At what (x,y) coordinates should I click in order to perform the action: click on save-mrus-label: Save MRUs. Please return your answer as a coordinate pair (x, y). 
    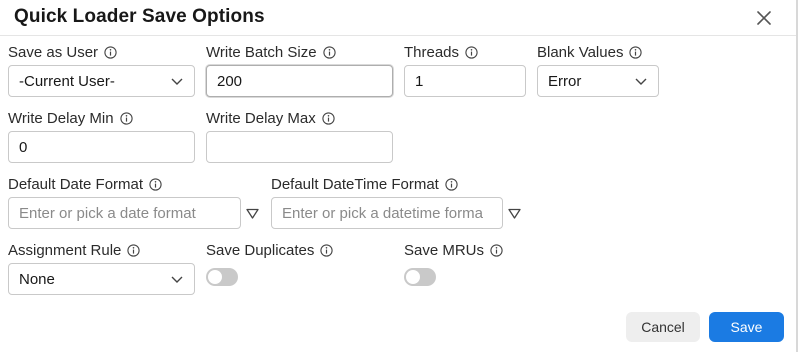
    Looking at the image, I should click on (453, 250).